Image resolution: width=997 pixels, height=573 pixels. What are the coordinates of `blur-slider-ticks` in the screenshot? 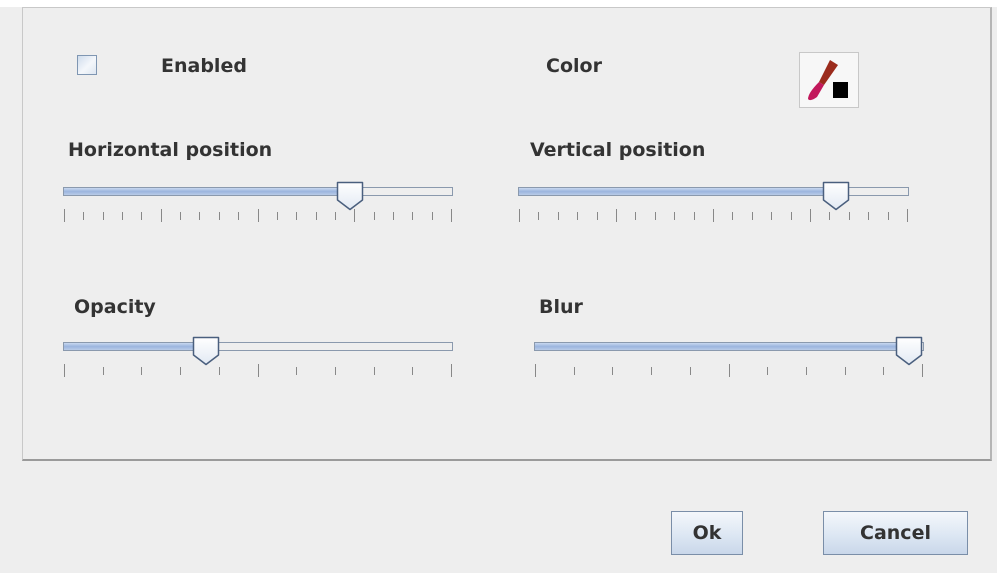 It's located at (729, 371).